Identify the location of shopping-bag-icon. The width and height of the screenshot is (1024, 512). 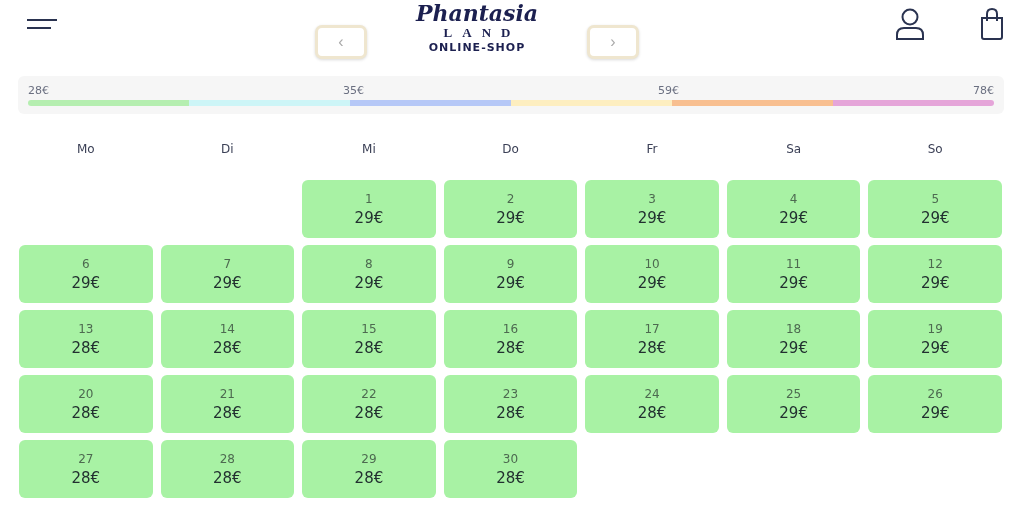
(992, 24).